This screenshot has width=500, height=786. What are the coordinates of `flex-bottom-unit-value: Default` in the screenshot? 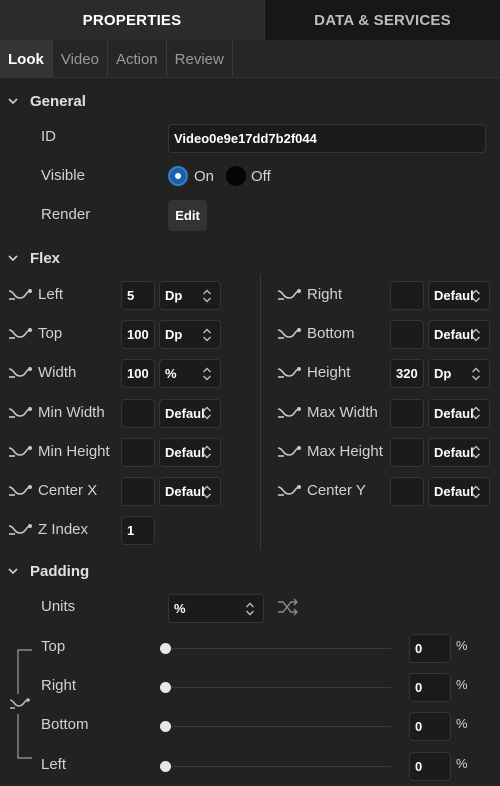 It's located at (454, 335).